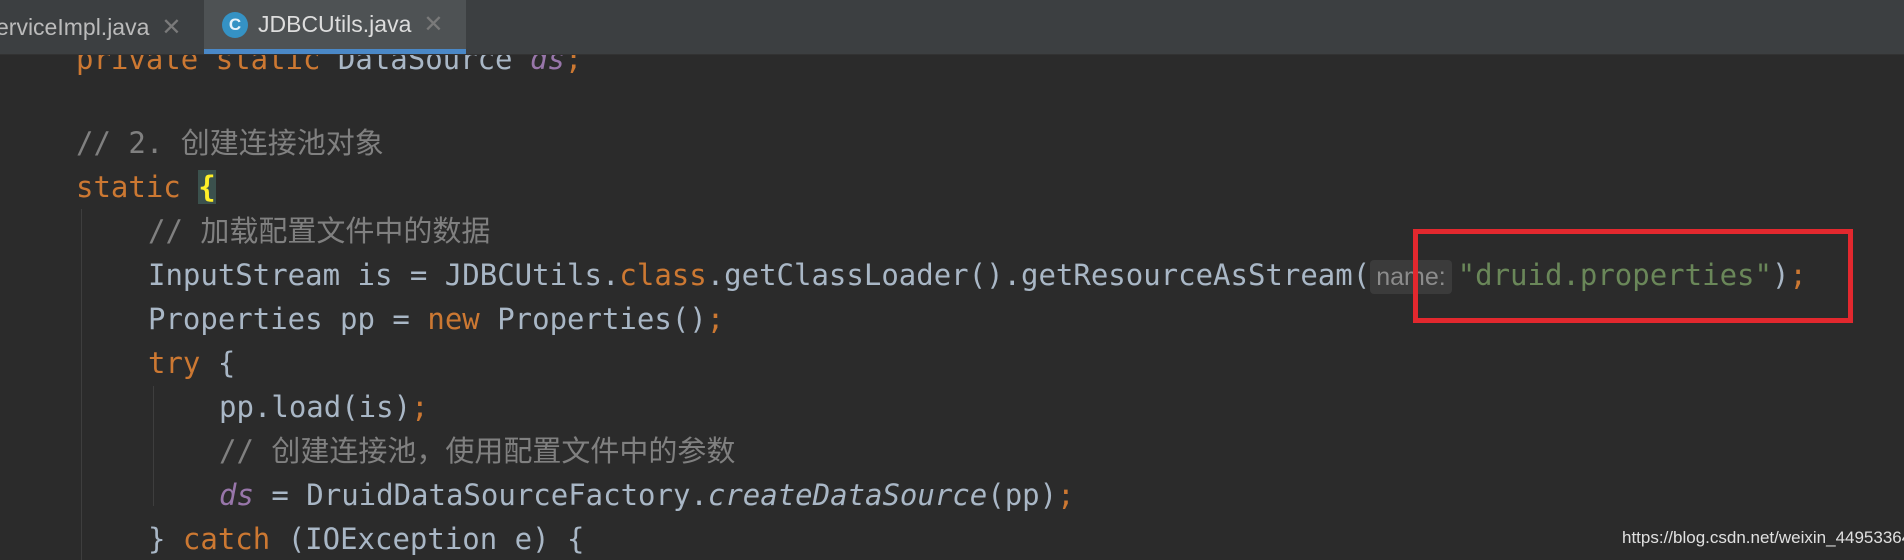  What do you see at coordinates (174, 363) in the screenshot?
I see `keyword: try` at bounding box center [174, 363].